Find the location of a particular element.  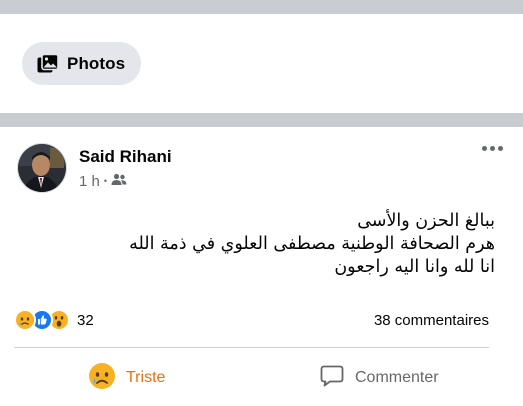

post-separator-band is located at coordinates (261, 120).